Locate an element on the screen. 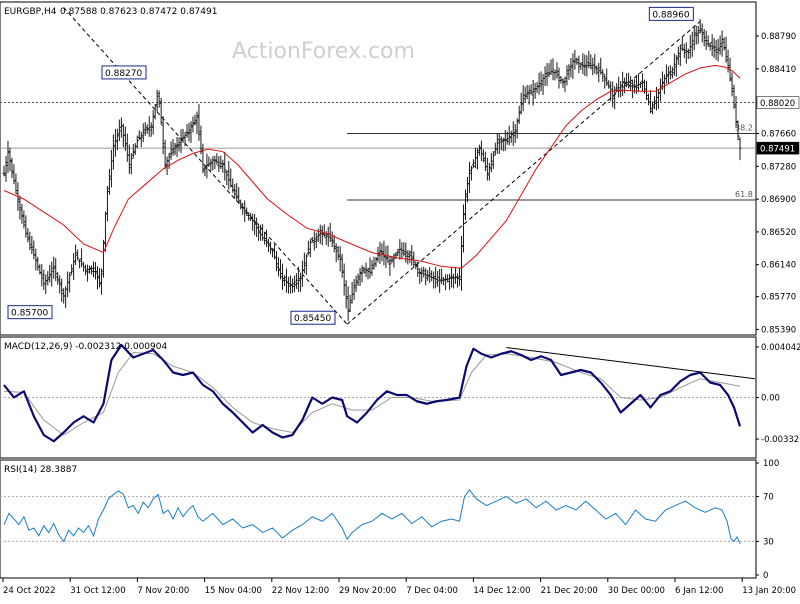  x-tick-label: 21 Dec 20:00 is located at coordinates (569, 591).